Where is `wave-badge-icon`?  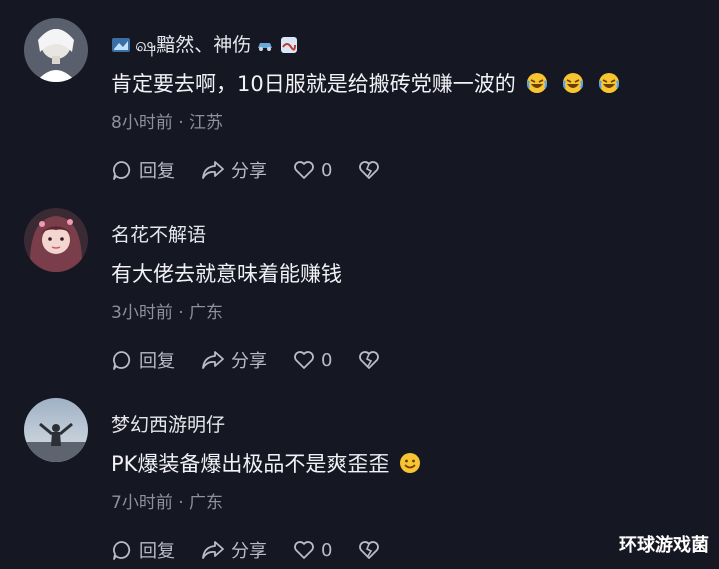
wave-badge-icon is located at coordinates (289, 44).